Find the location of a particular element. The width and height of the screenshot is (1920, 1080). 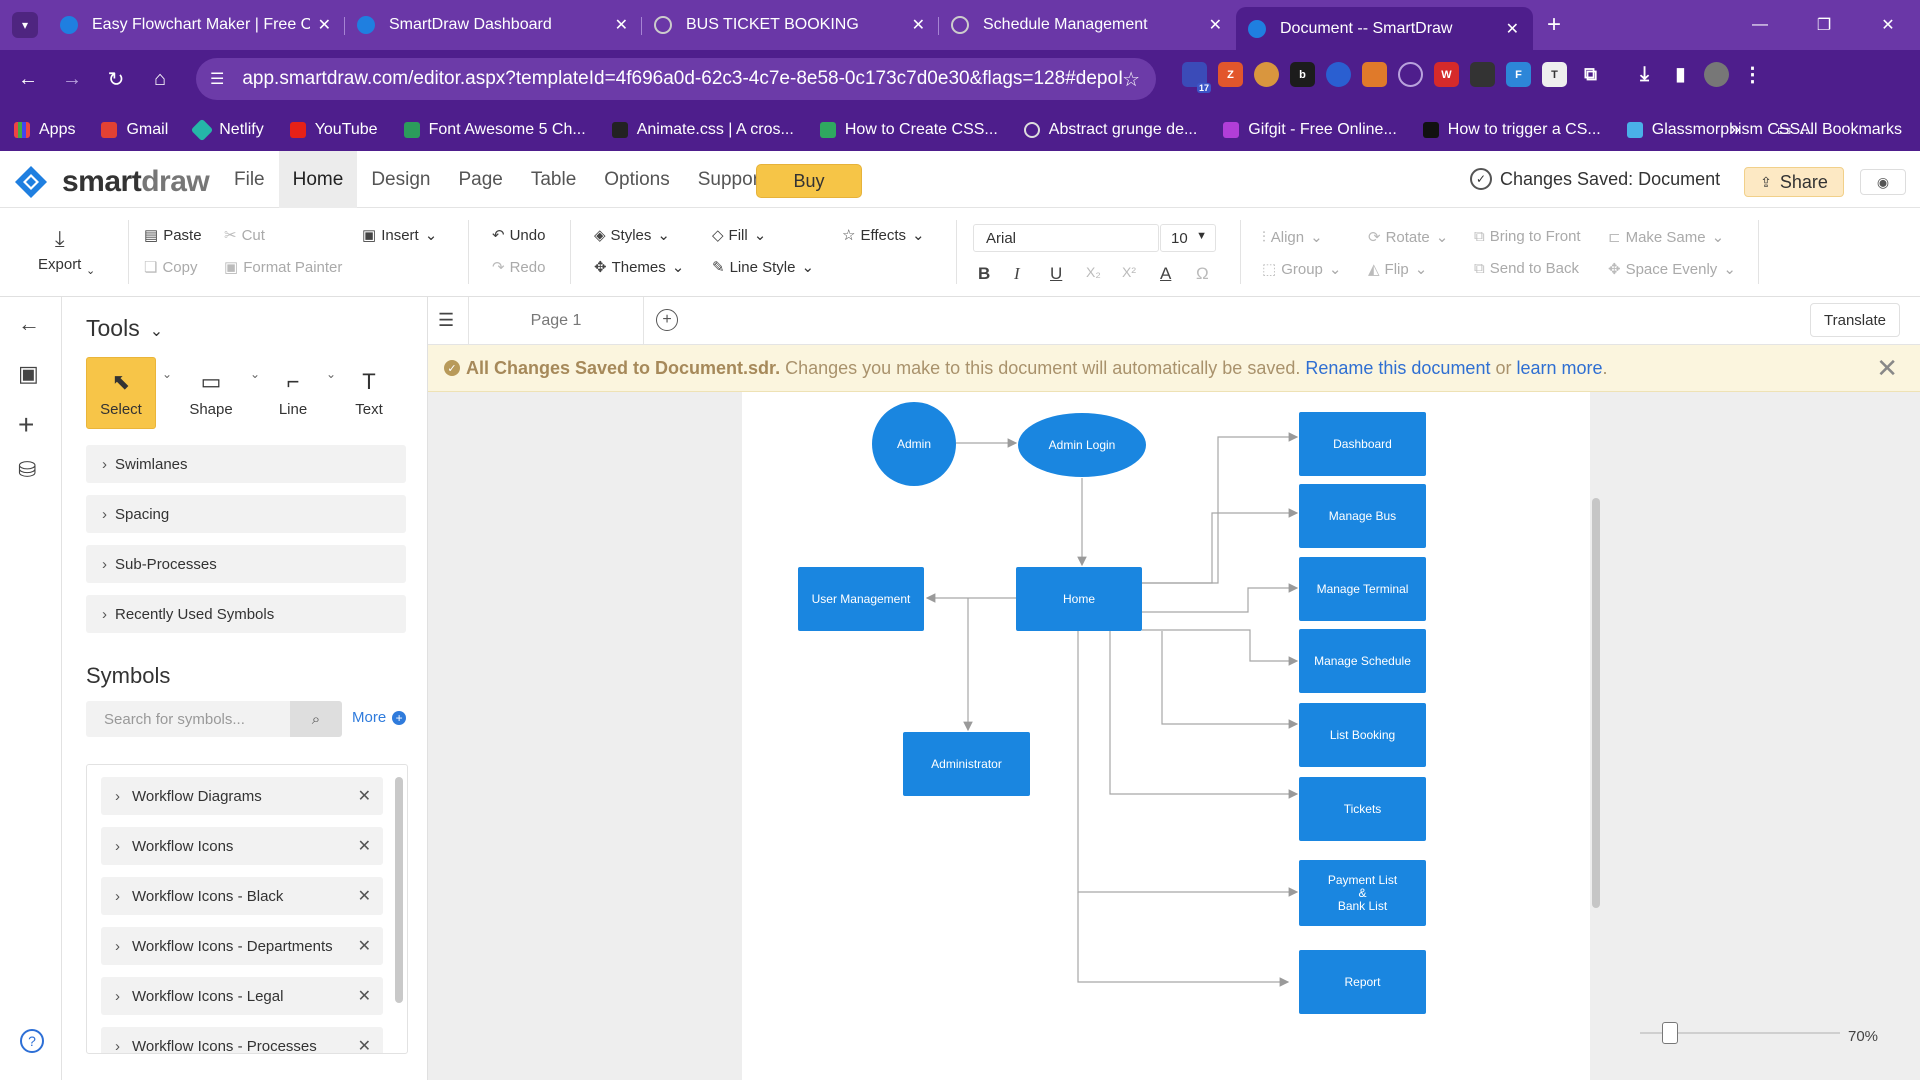

close-window-icon: ✕ is located at coordinates (1888, 25).